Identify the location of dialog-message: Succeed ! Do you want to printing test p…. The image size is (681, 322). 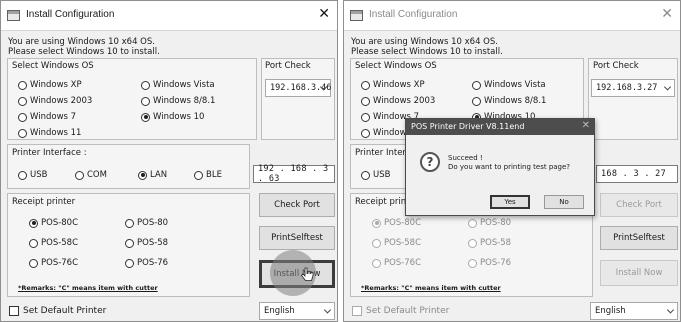
(509, 162).